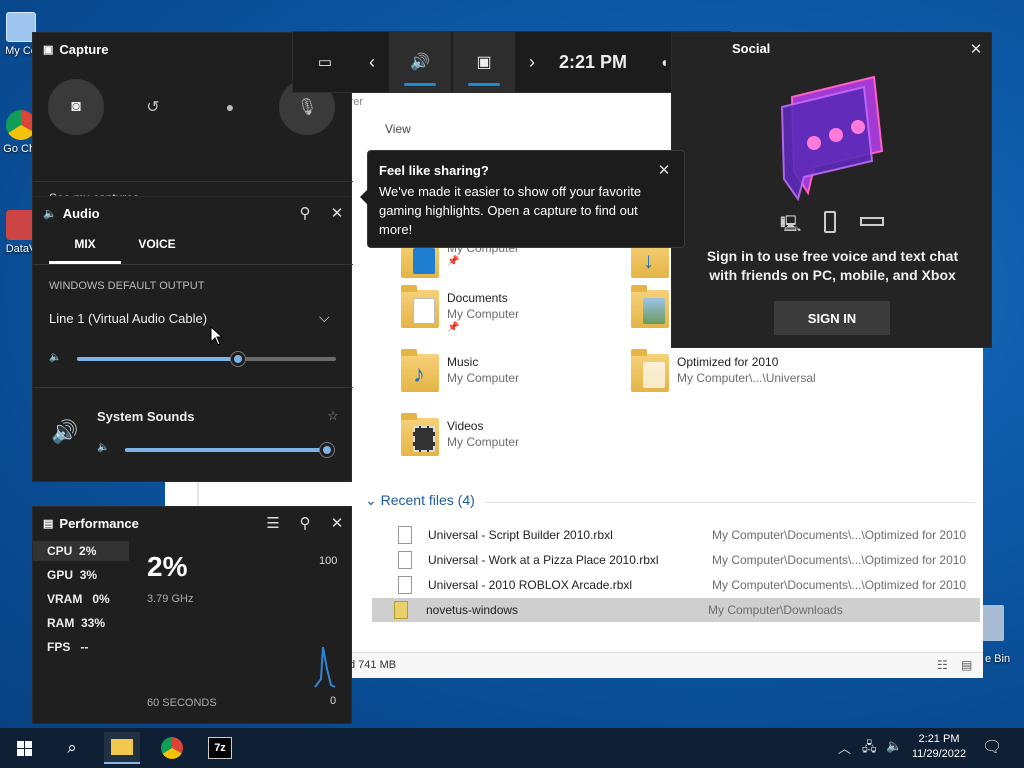  Describe the element at coordinates (76, 623) in the screenshot. I see `stat-ram: RAM 33%` at that location.